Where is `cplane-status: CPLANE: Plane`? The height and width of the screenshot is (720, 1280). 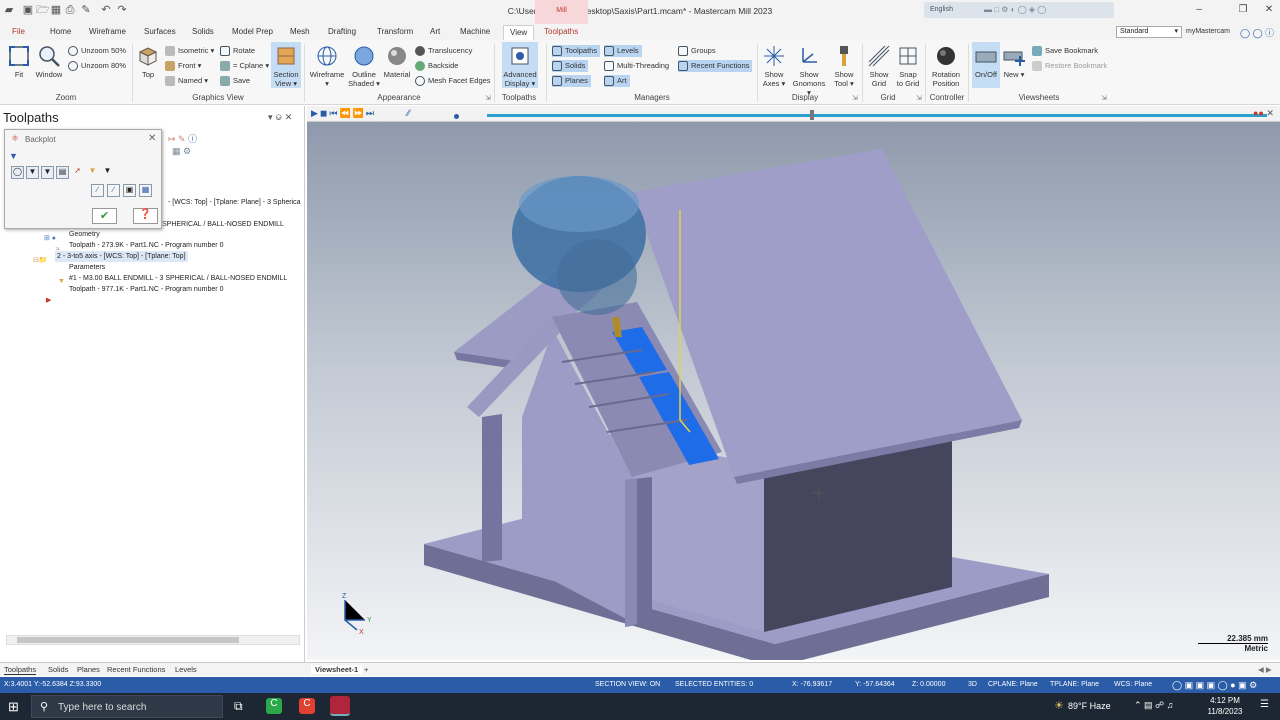 cplane-status: CPLANE: Plane is located at coordinates (1013, 684).